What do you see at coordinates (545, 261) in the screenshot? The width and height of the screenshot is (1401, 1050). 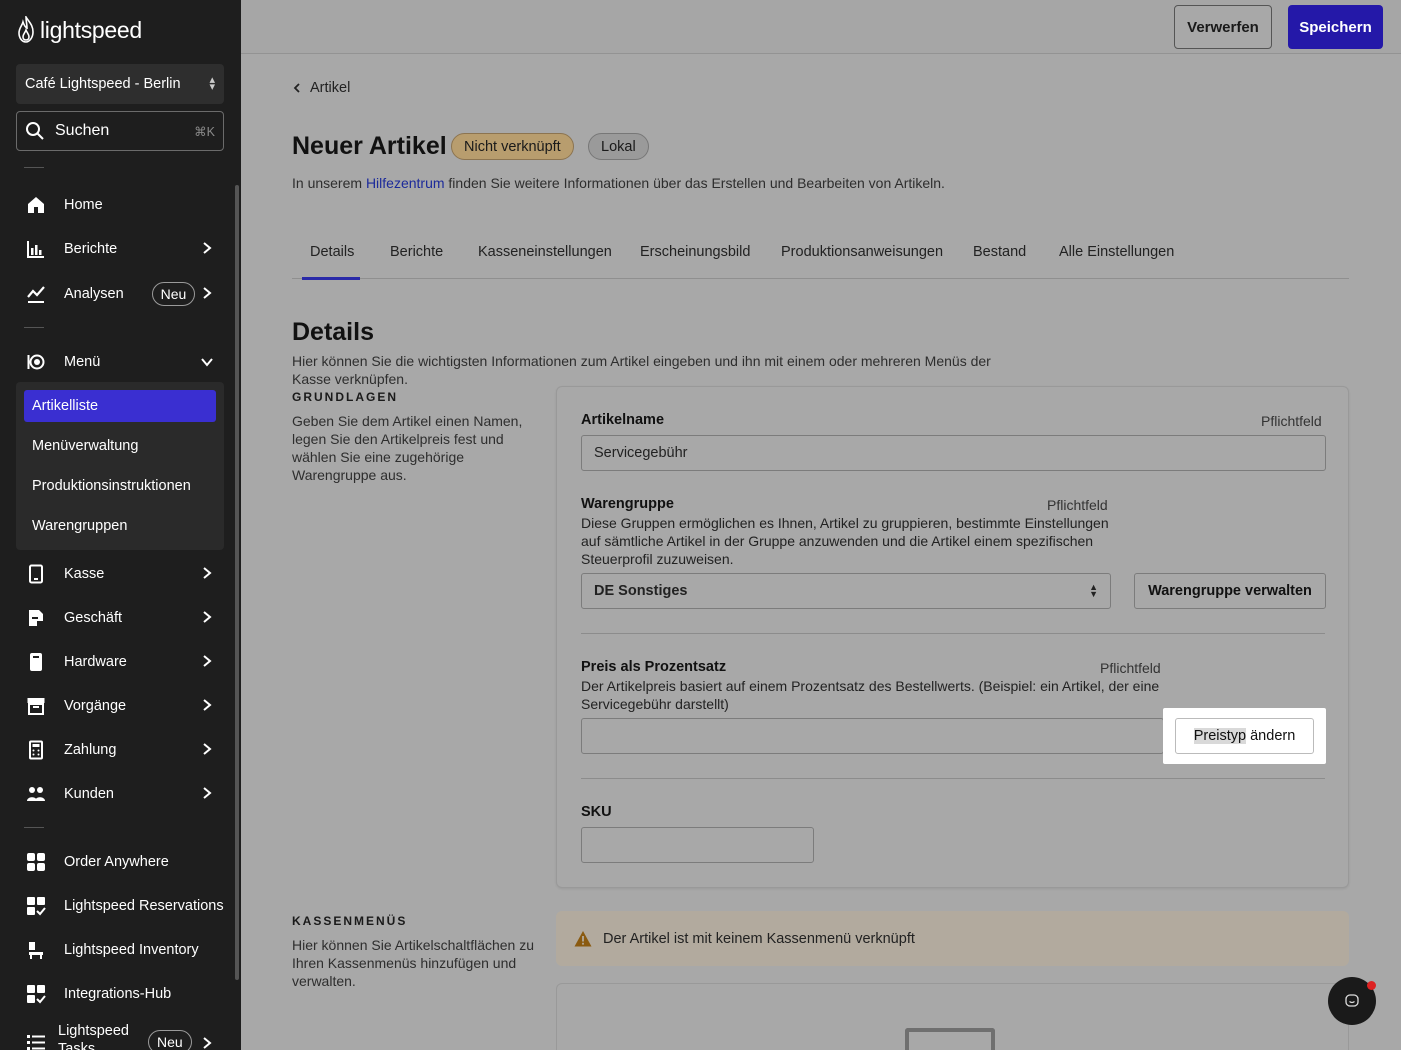 I see `tab-kasseneinstellungen: Kasseneinstellungen` at bounding box center [545, 261].